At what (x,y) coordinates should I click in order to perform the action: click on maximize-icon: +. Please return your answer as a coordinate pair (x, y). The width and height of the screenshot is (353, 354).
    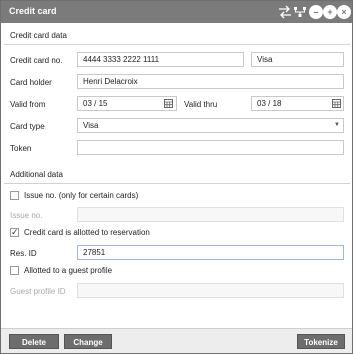
    Looking at the image, I should click on (330, 12).